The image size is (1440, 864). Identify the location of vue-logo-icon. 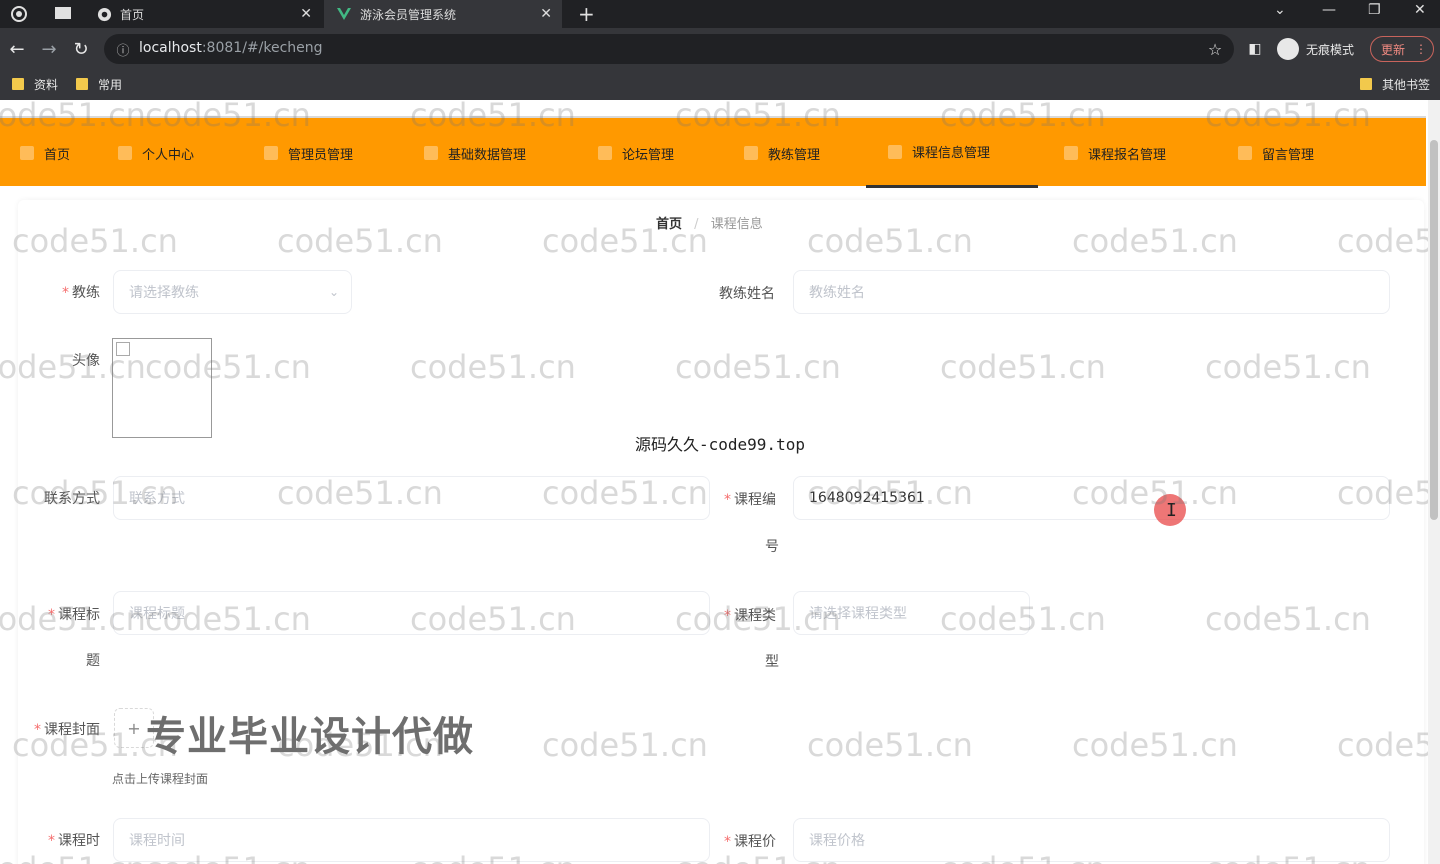
(344, 14).